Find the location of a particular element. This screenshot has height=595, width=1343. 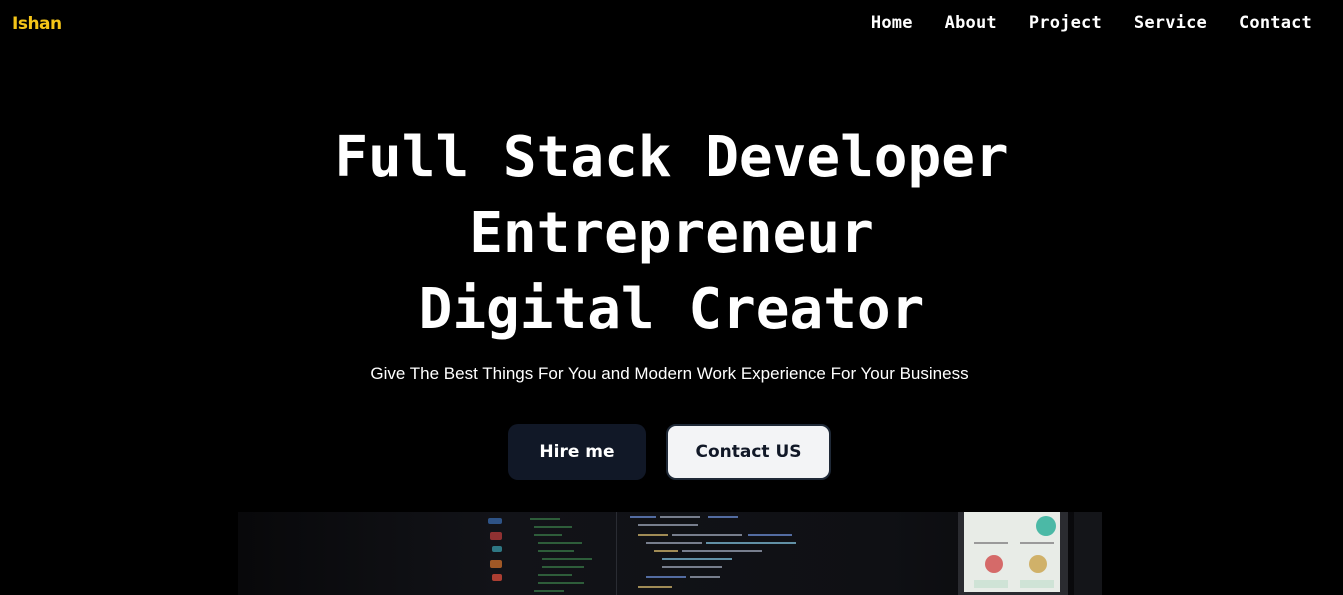

code-screen-photo is located at coordinates (670, 553).